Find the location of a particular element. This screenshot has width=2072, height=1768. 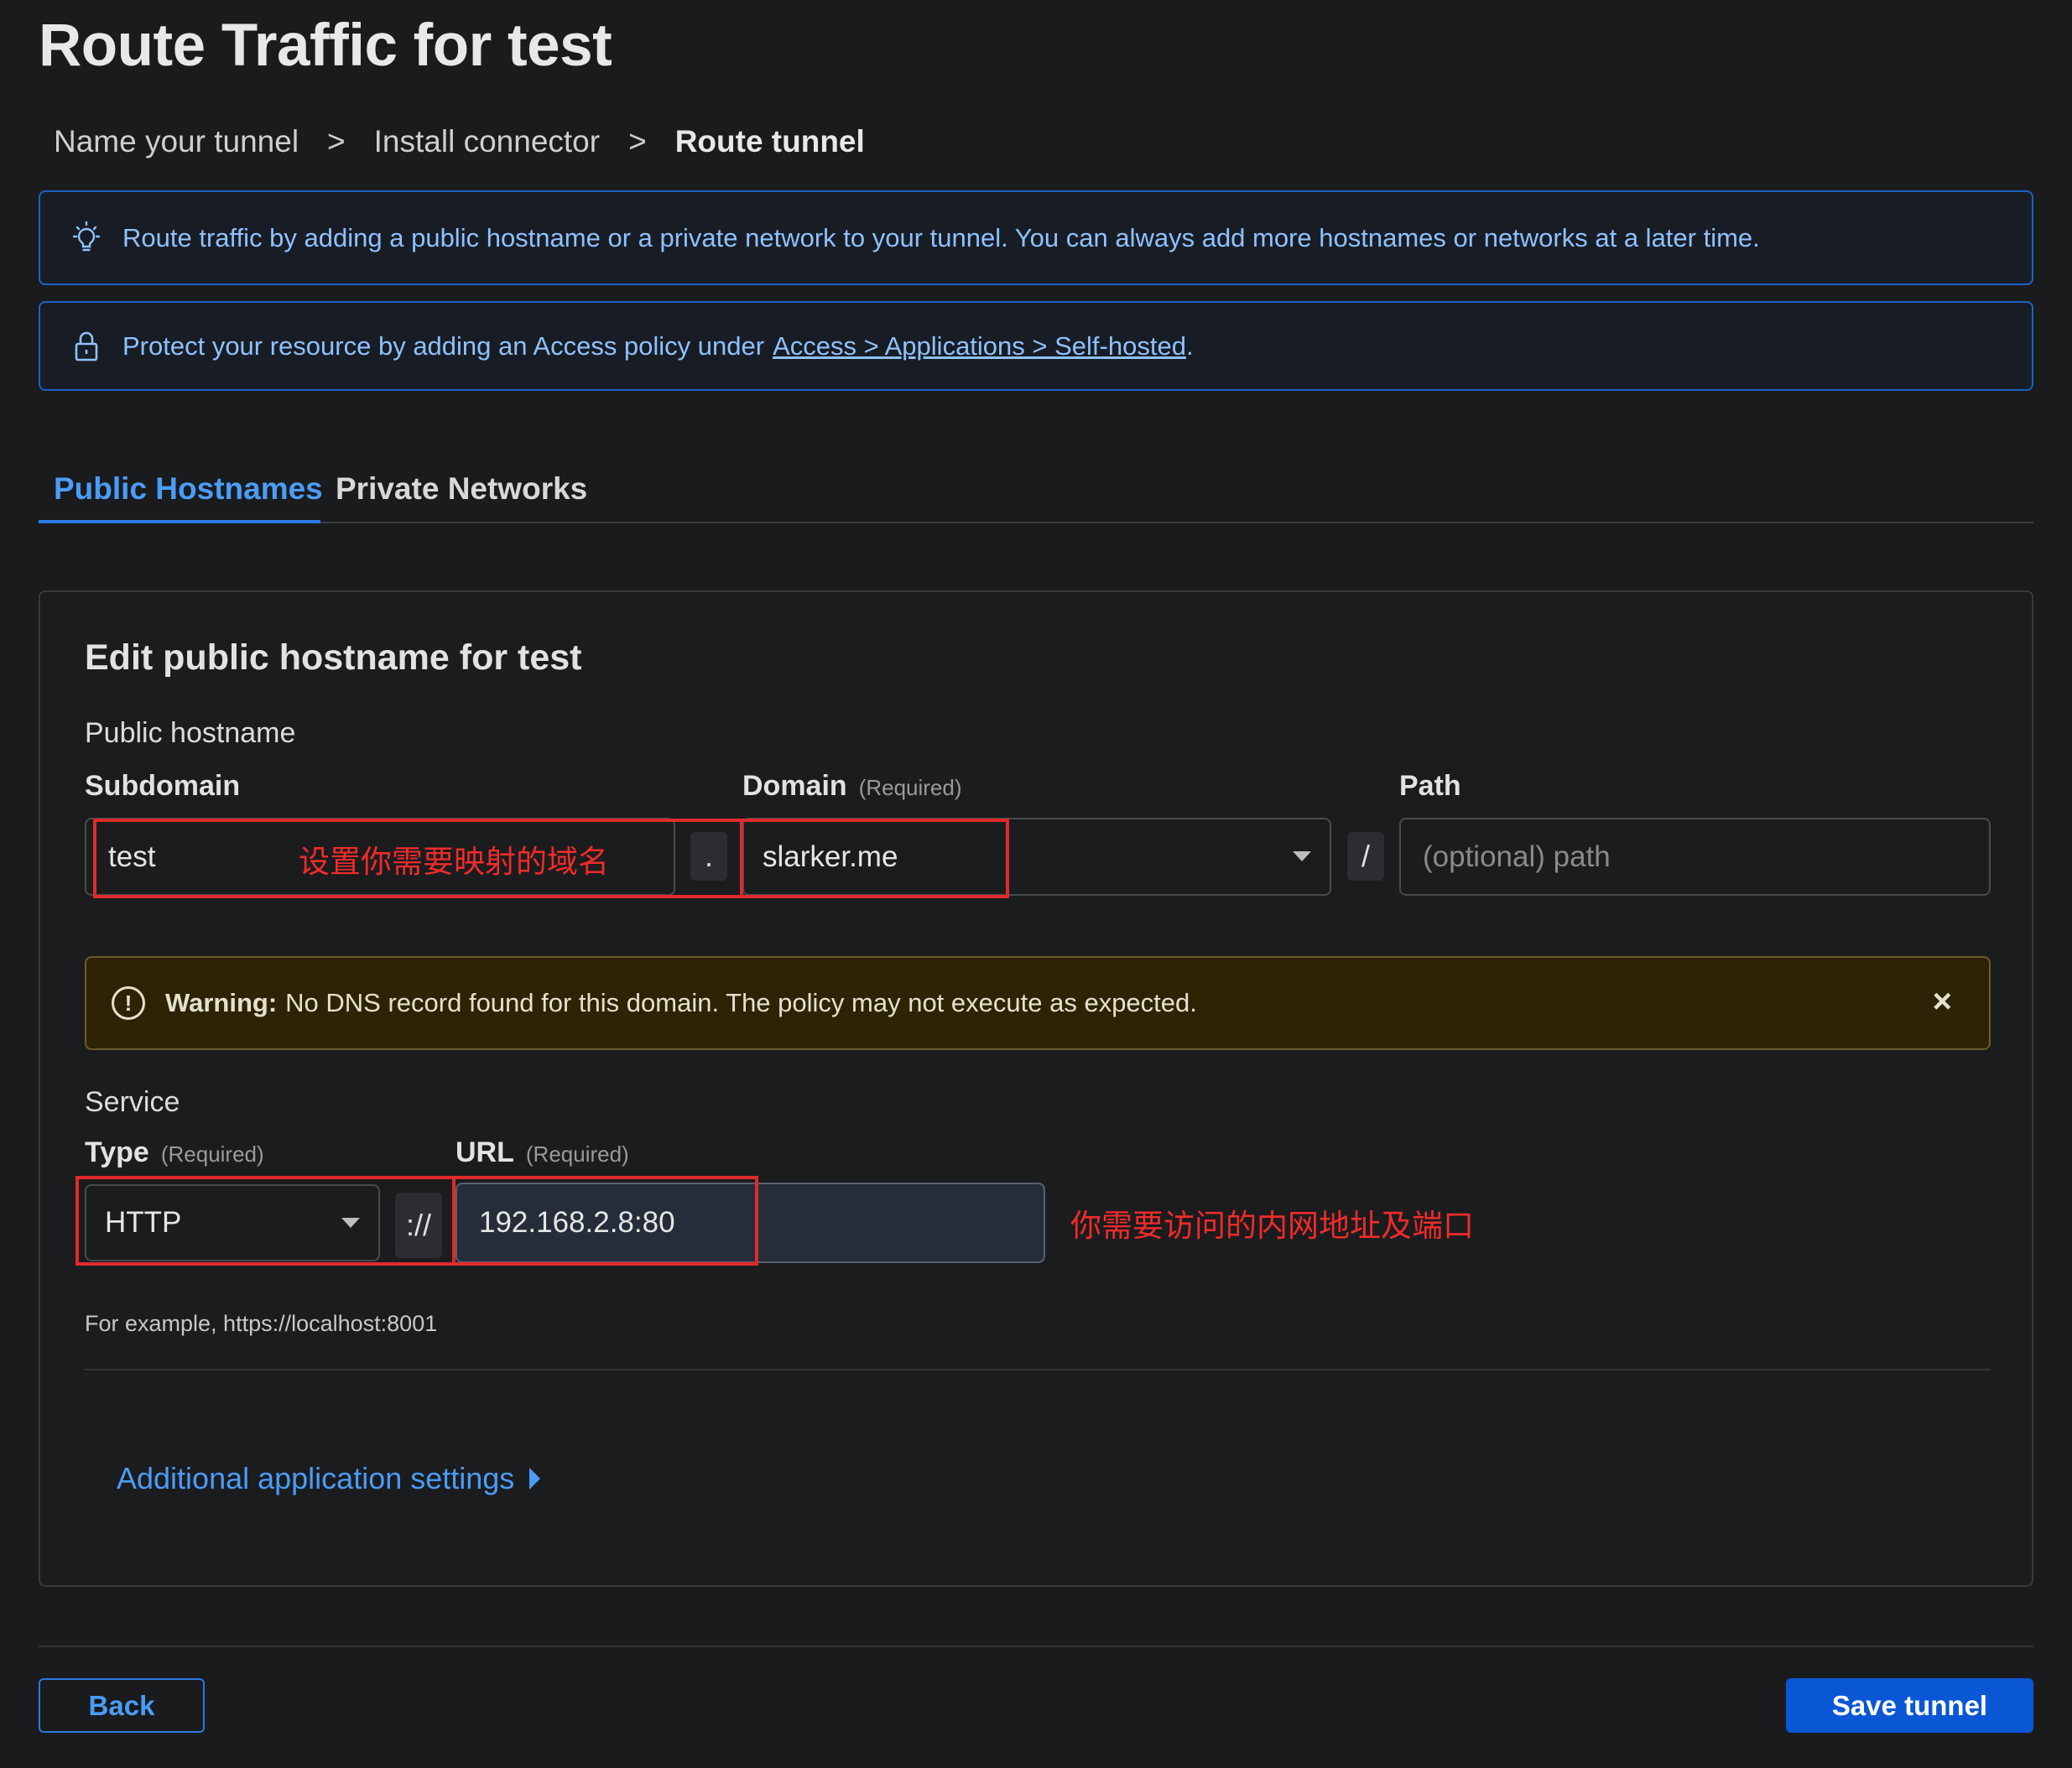

warning-icon: ! is located at coordinates (128, 1003).